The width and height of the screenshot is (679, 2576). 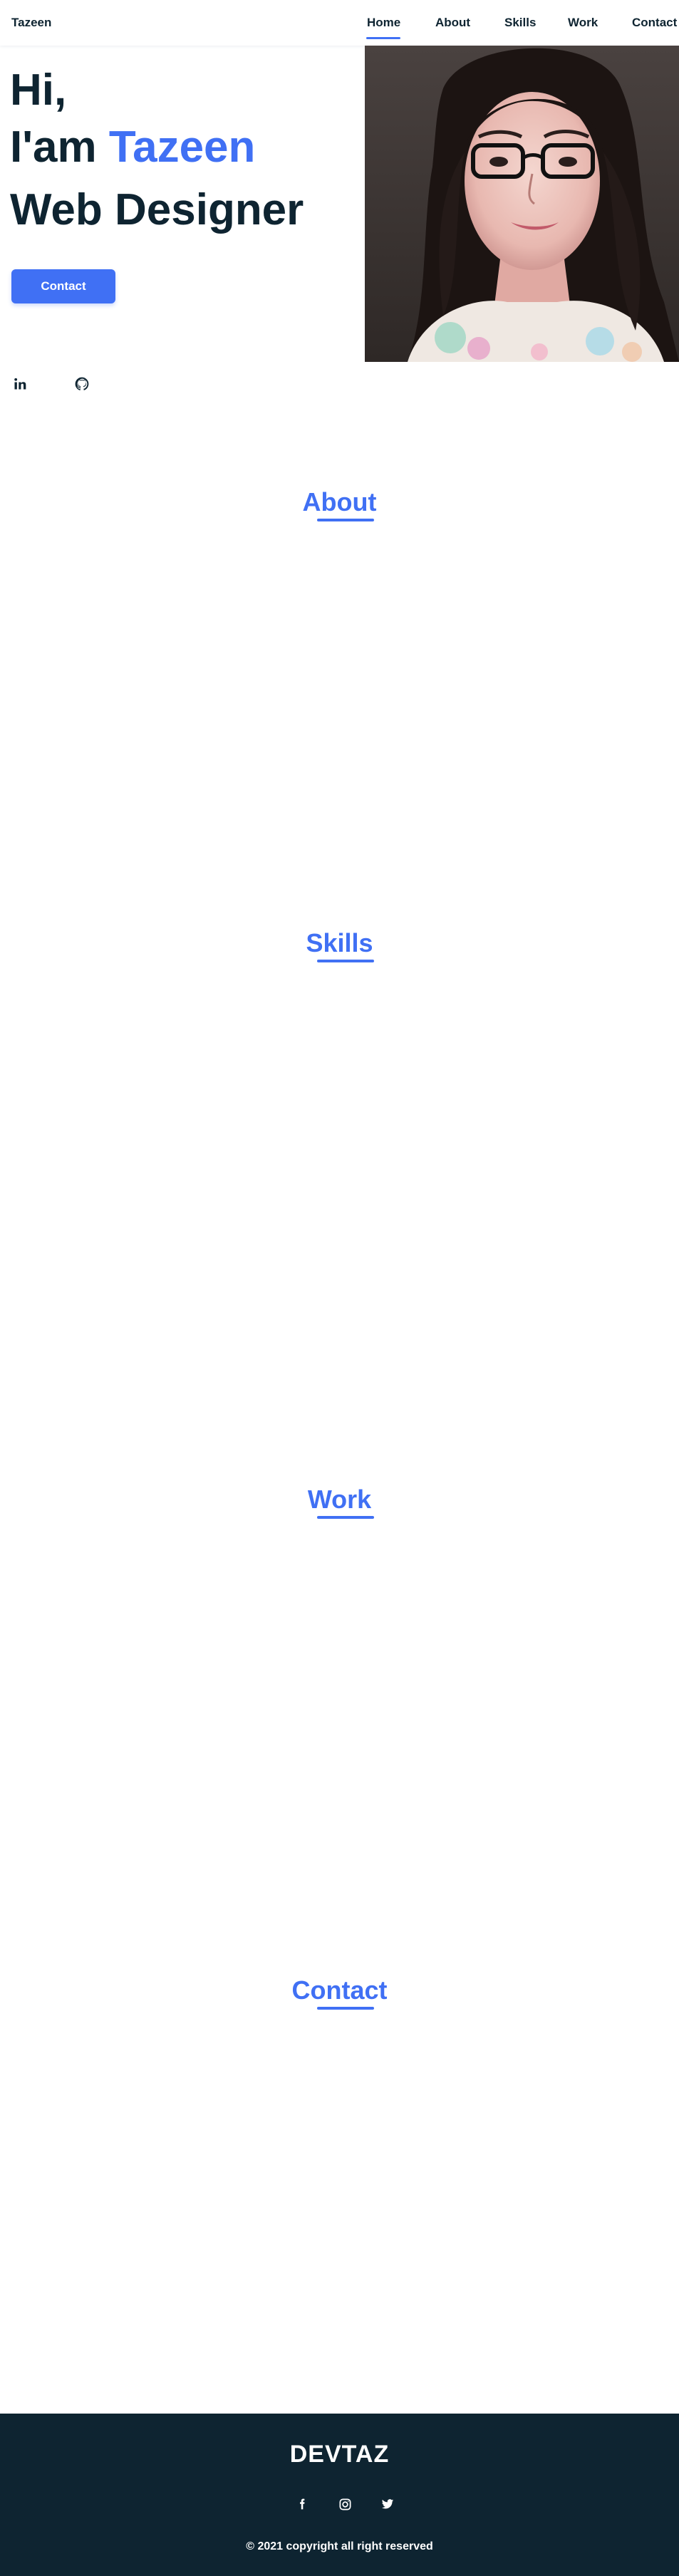 What do you see at coordinates (339, 23) in the screenshot?
I see `site-header: Tazeen Home About Skills Work Contact` at bounding box center [339, 23].